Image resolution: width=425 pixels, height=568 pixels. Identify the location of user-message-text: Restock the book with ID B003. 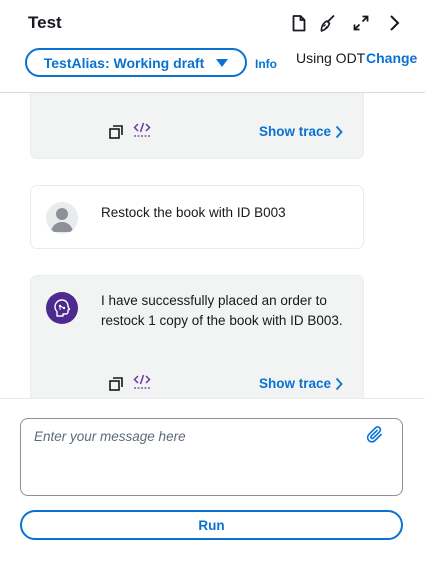
(193, 212).